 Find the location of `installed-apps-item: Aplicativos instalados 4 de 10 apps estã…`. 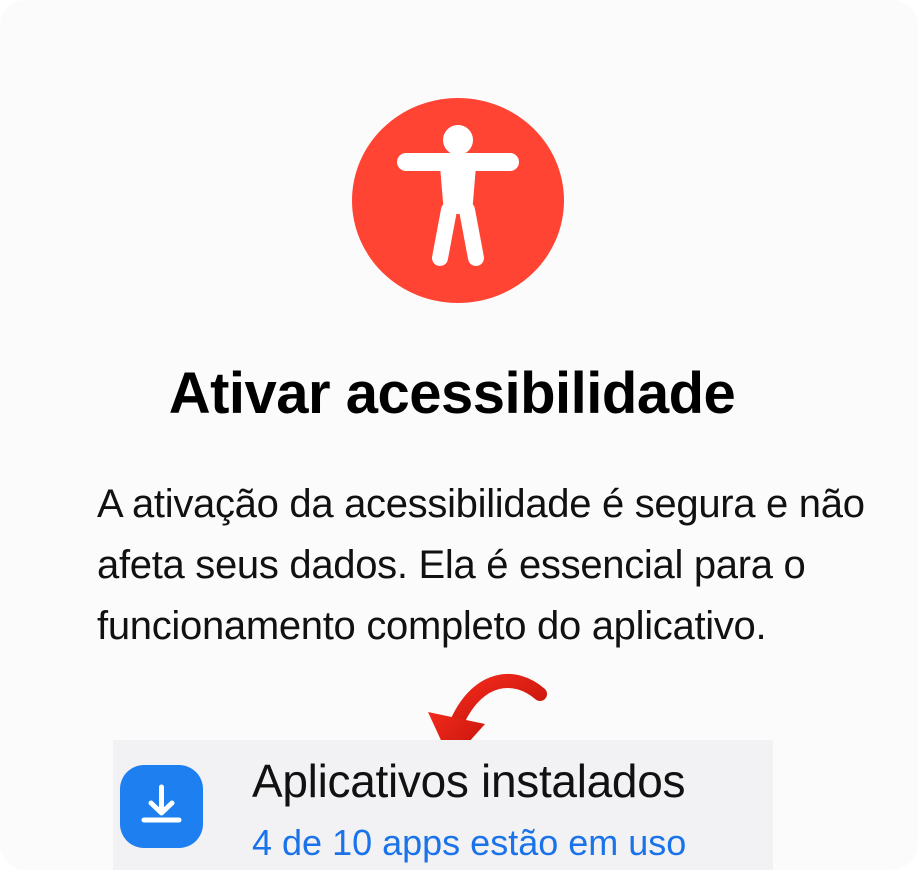

installed-apps-item: Aplicativos instalados 4 de 10 apps estã… is located at coordinates (443, 805).